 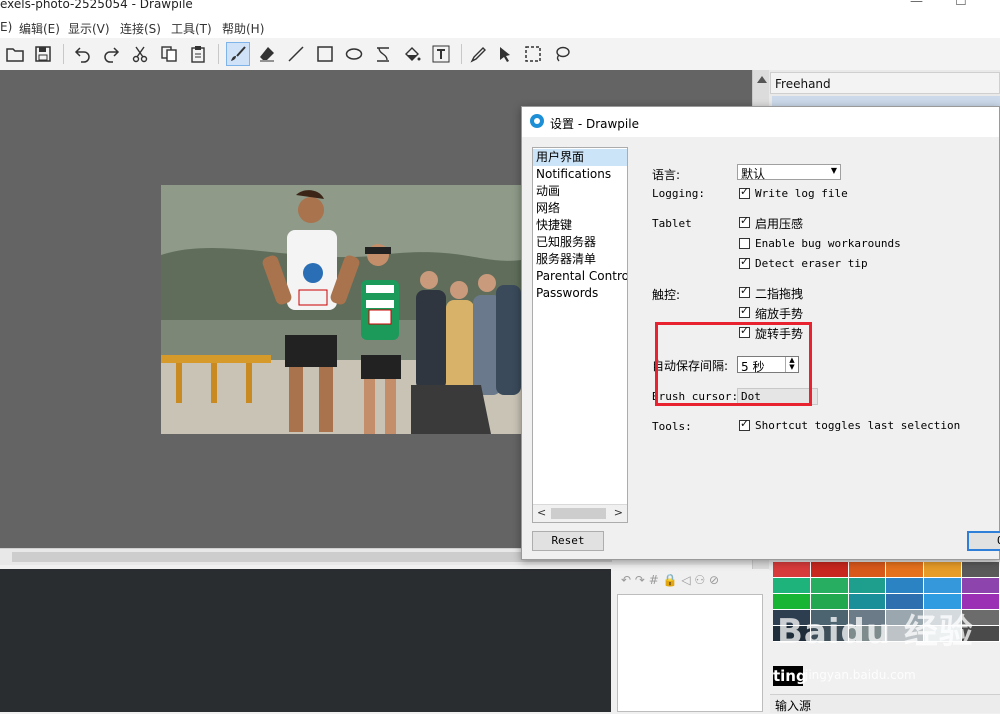 I want to click on pressure-label: 启用压感, so click(x=779, y=224).